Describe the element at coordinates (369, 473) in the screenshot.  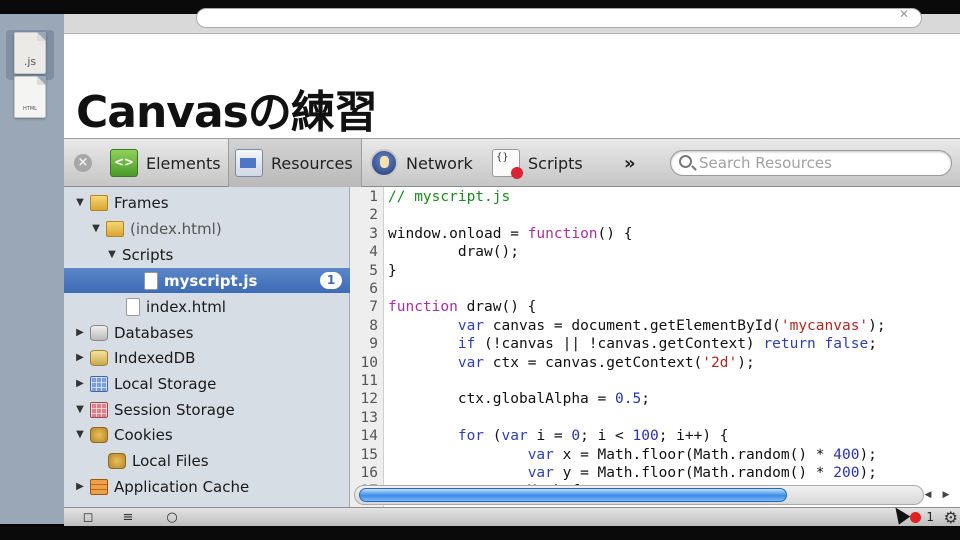
I see `line-number: 16` at that location.